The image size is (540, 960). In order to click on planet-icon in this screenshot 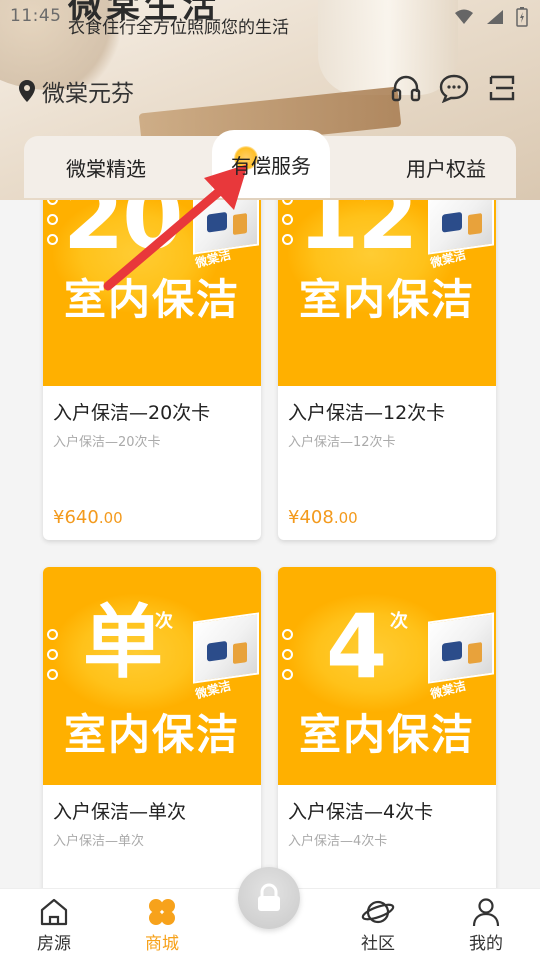, I will do `click(378, 912)`.